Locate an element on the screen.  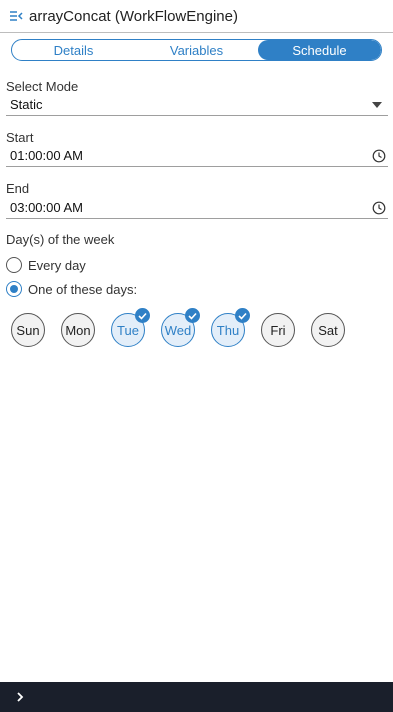
start-label: Start is located at coordinates (20, 137).